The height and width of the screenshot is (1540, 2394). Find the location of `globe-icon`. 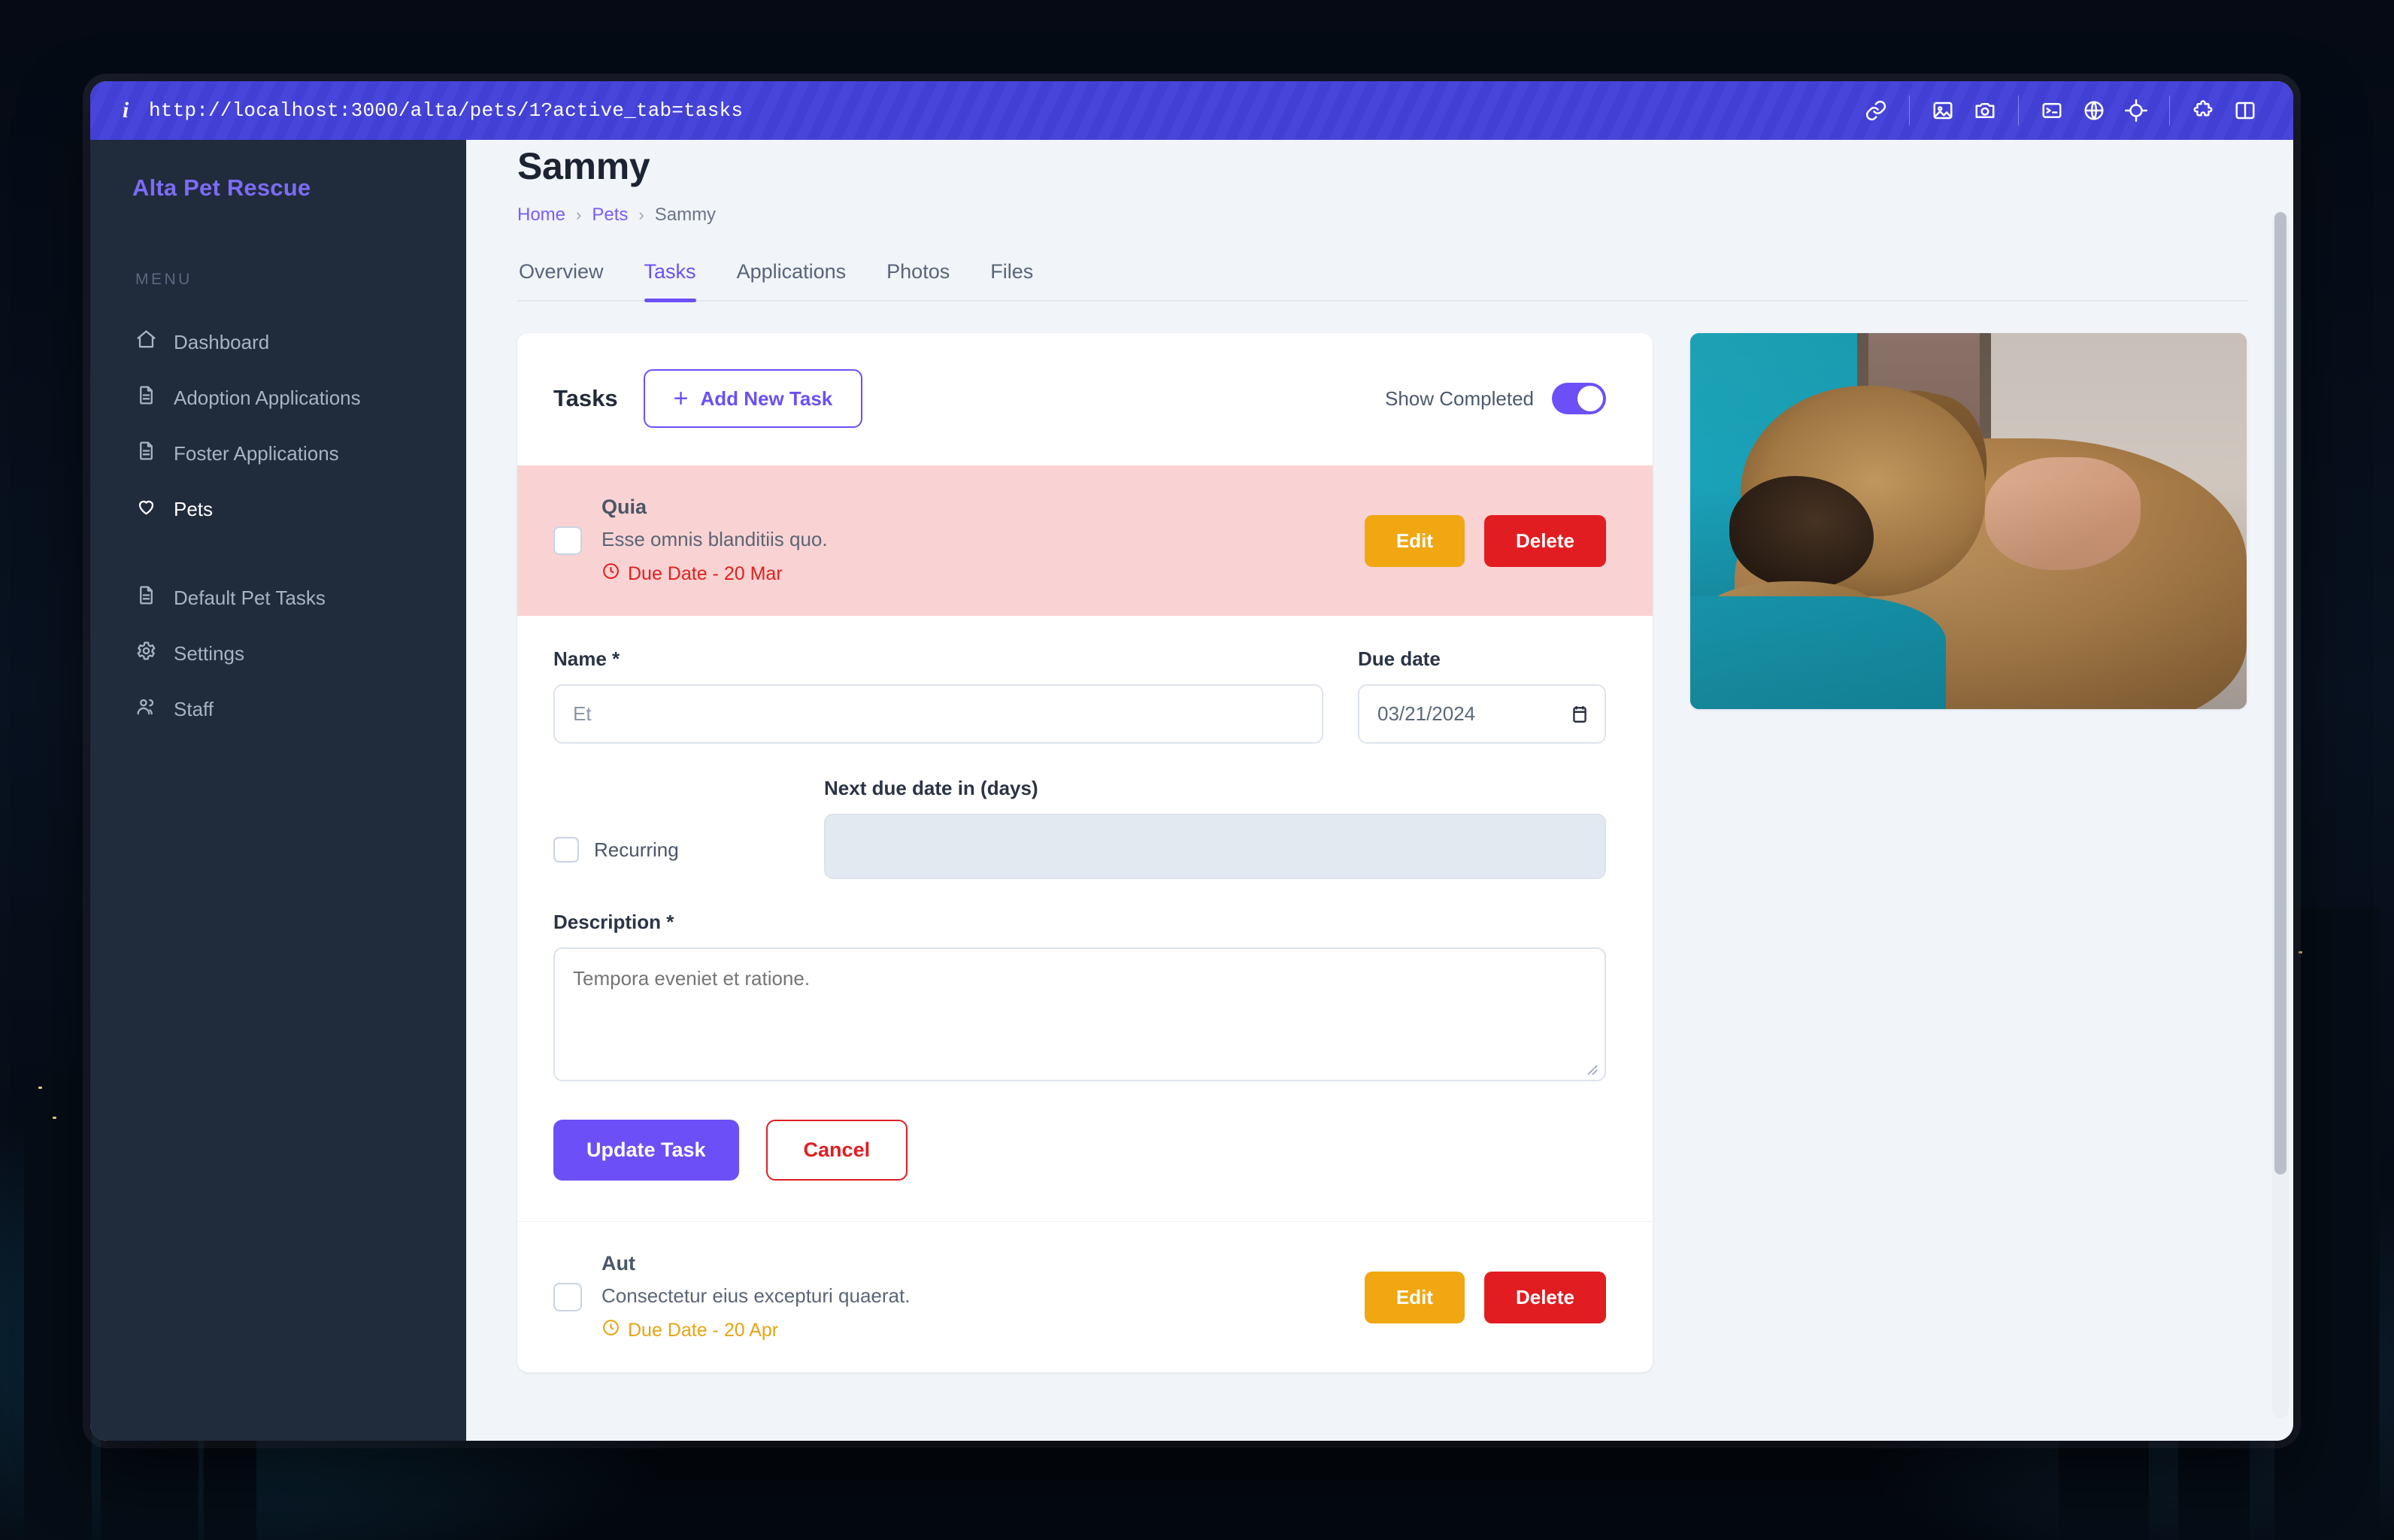

globe-icon is located at coordinates (2094, 110).